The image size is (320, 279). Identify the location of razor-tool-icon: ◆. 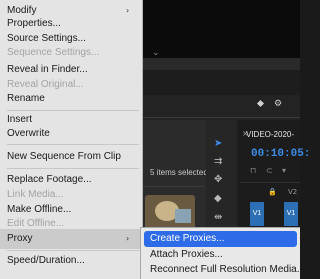
(218, 198).